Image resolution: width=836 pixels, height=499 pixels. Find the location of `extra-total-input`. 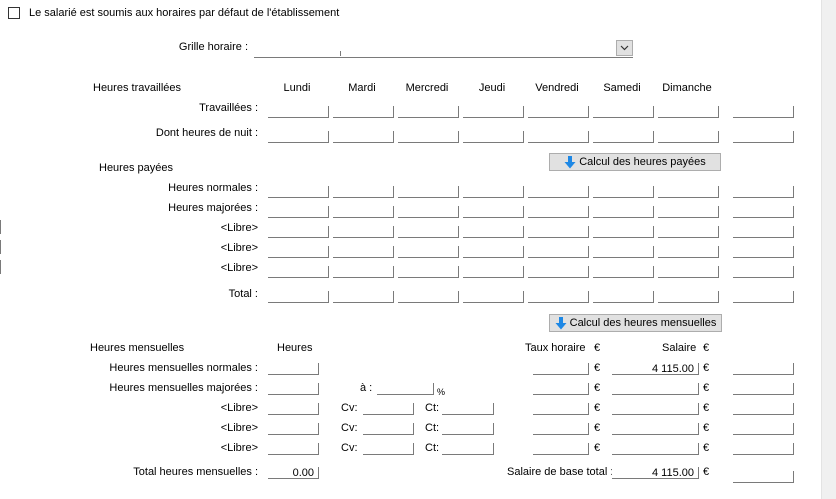

extra-total-input is located at coordinates (763, 477).